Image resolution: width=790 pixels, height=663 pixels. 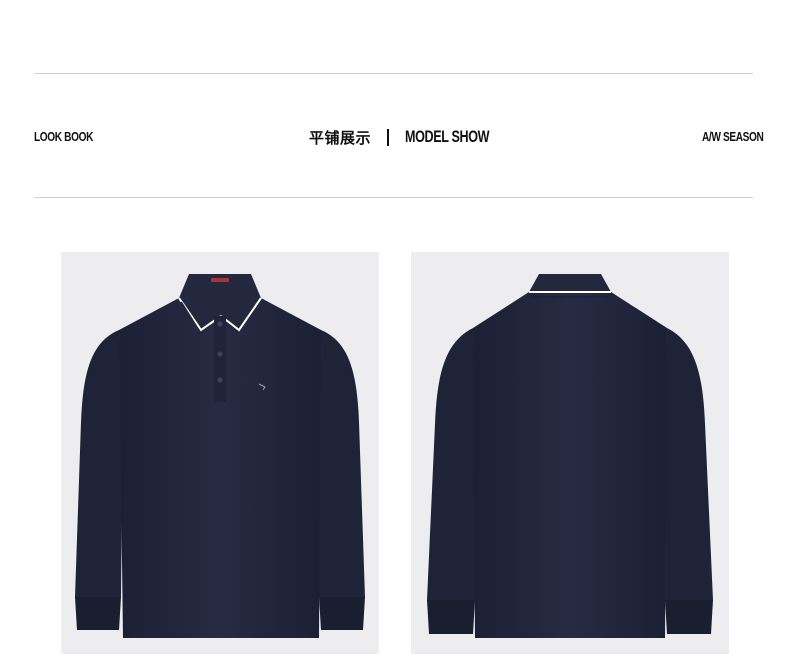 What do you see at coordinates (388, 137) in the screenshot?
I see `title-separator` at bounding box center [388, 137].